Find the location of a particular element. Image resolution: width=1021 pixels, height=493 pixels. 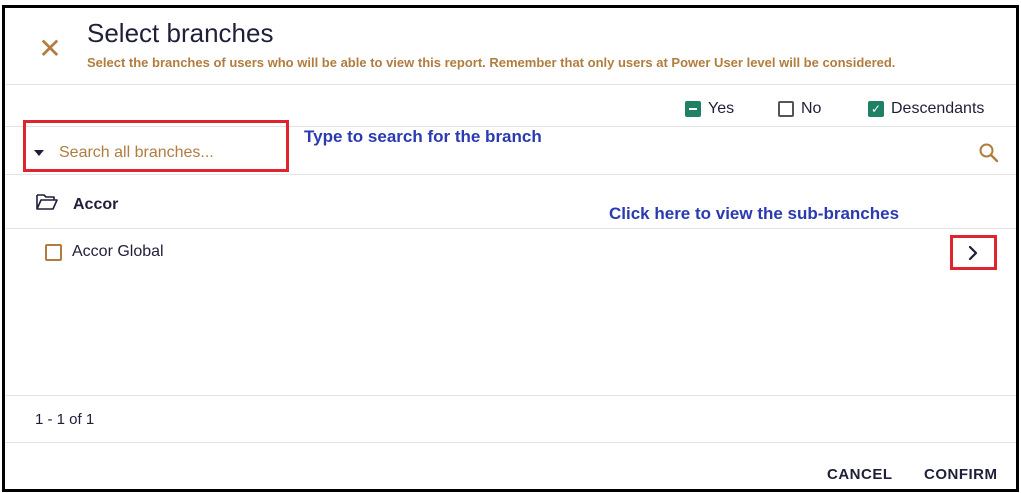

legend-descendants: ✓ Descendants is located at coordinates (926, 109).